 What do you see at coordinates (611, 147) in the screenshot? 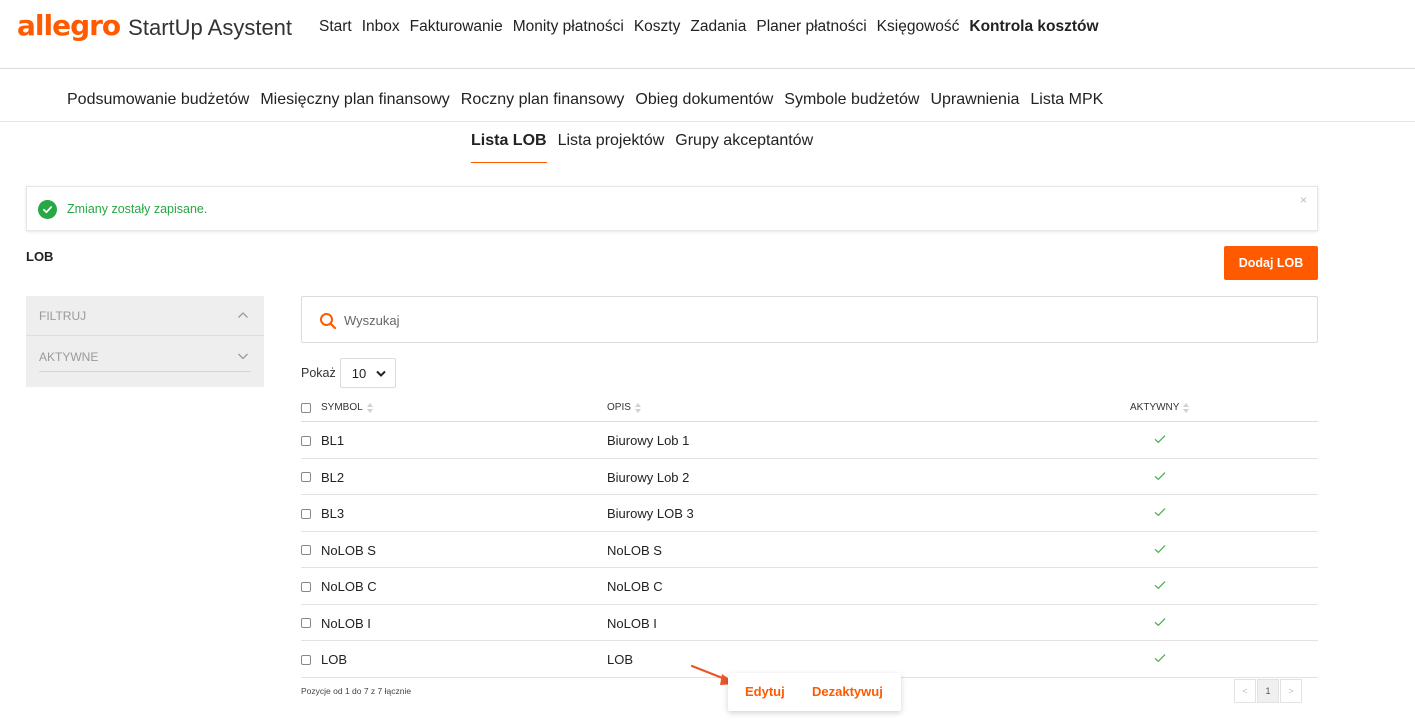
I see `tab-lista-projektow: Lista projektów` at bounding box center [611, 147].